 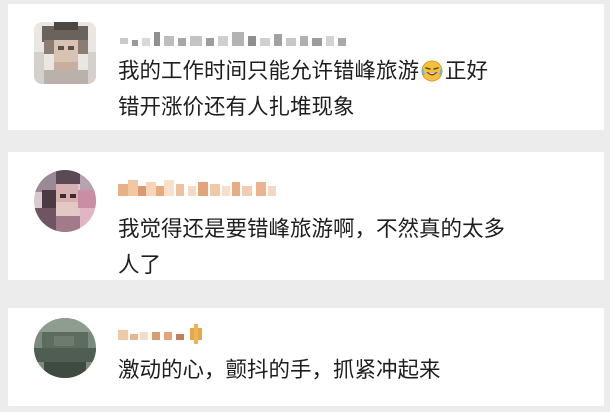 What do you see at coordinates (312, 247) in the screenshot?
I see `comment-text: 我觉得还是要错峰旅游啊，不然真的太多 人了` at bounding box center [312, 247].